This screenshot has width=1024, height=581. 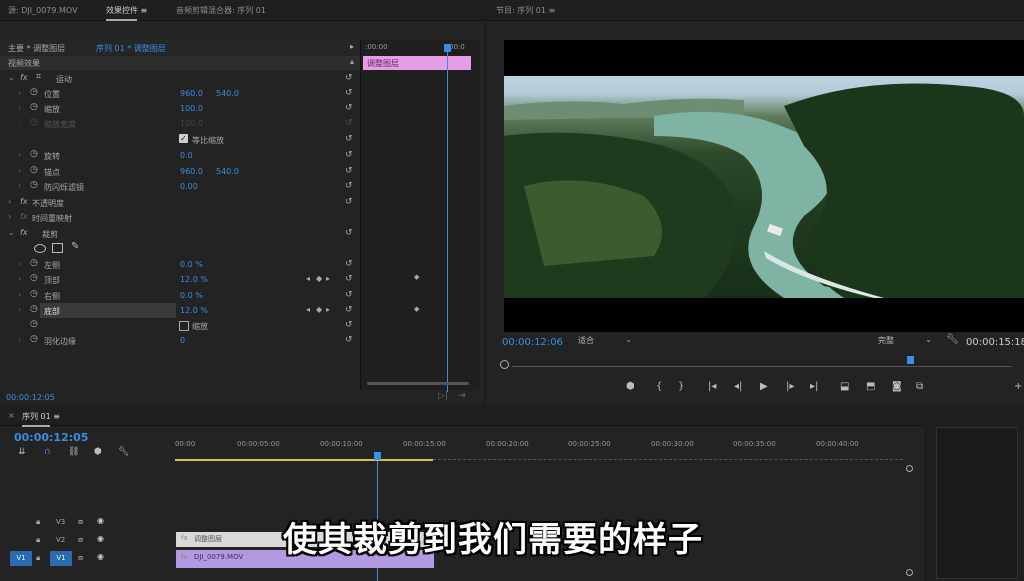 What do you see at coordinates (416, 309) in the screenshot?
I see `keyframe-diamond: ◆` at bounding box center [416, 309].